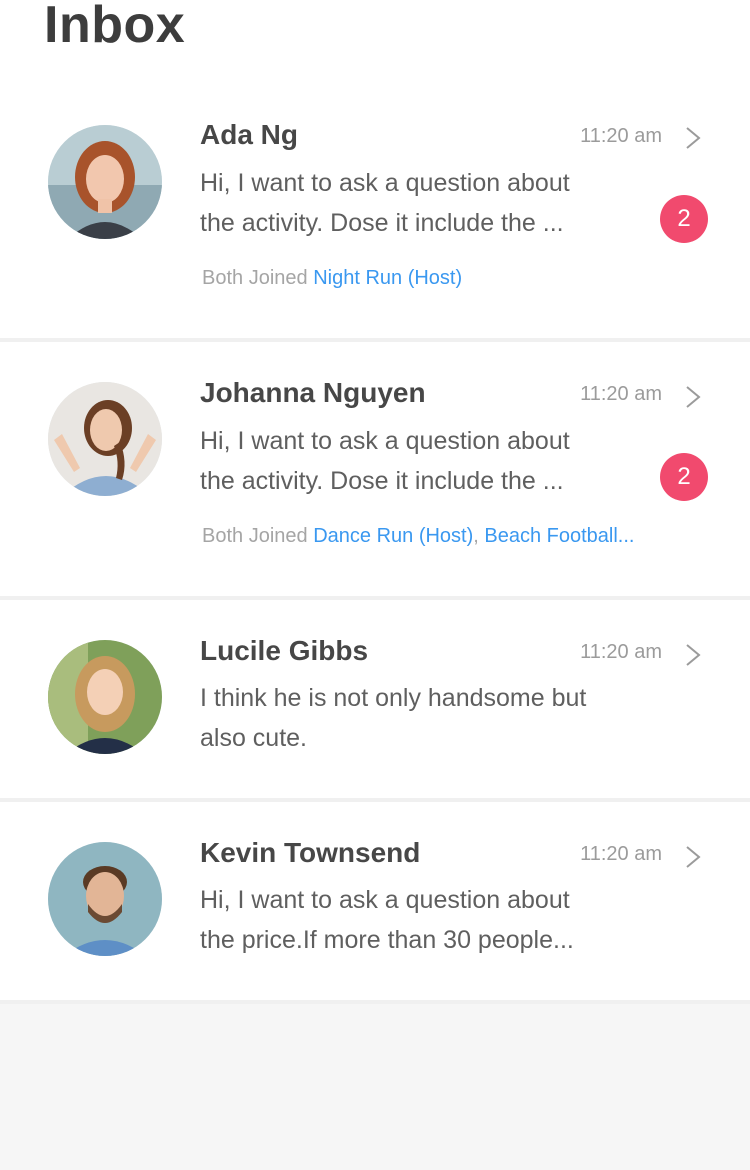 This screenshot has height=1170, width=750. I want to click on activity-link: Night Run (Host), so click(387, 278).